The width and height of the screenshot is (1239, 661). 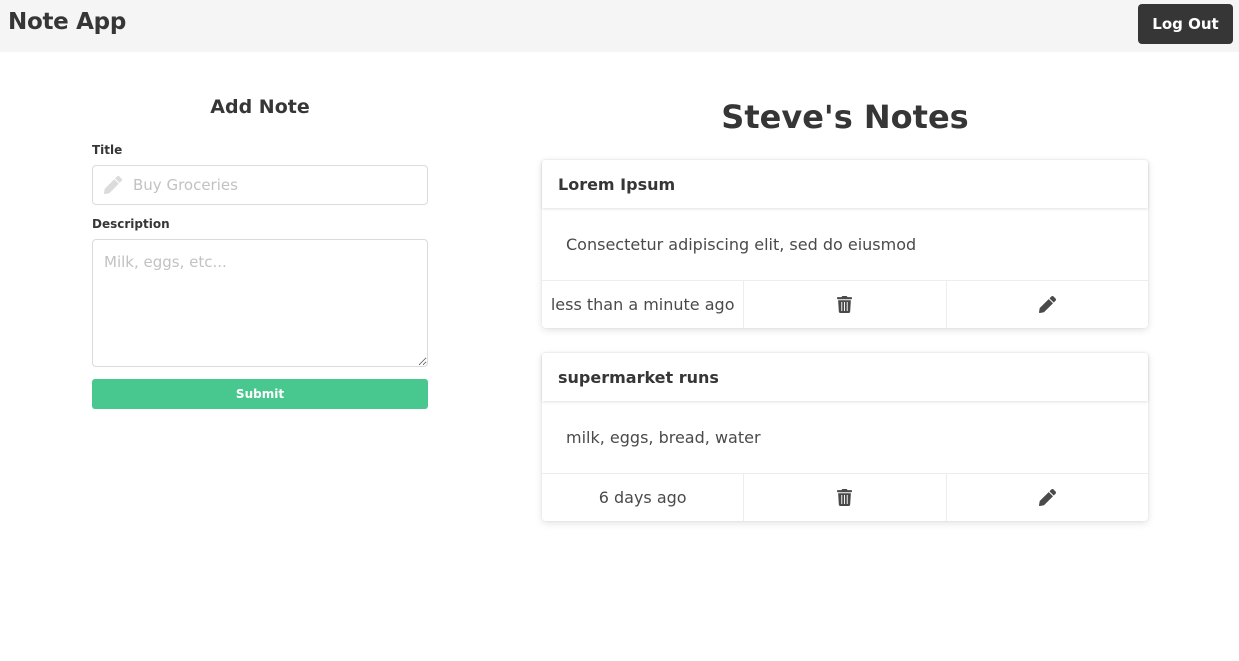 I want to click on submit-button: Submit, so click(x=260, y=394).